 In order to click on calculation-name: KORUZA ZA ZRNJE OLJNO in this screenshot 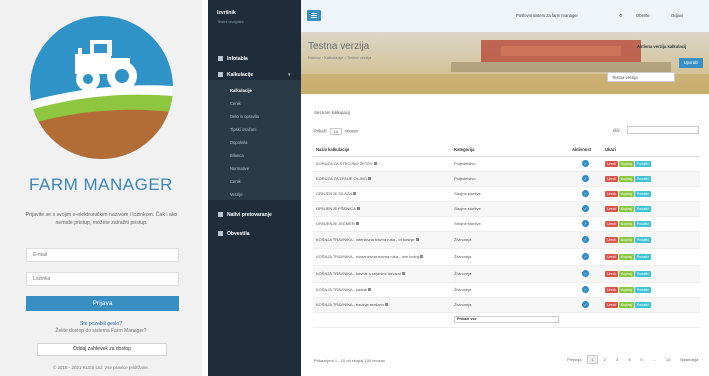, I will do `click(341, 178)`.